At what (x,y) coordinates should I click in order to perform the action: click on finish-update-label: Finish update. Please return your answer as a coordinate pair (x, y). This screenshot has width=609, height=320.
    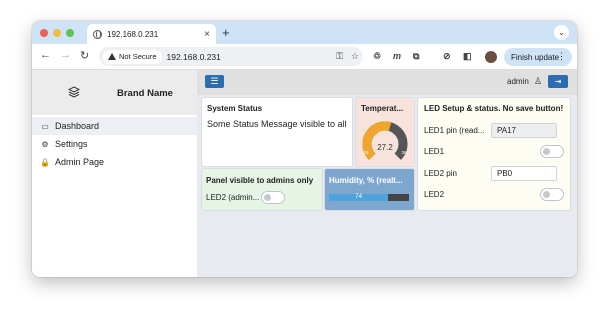
    Looking at the image, I should click on (535, 57).